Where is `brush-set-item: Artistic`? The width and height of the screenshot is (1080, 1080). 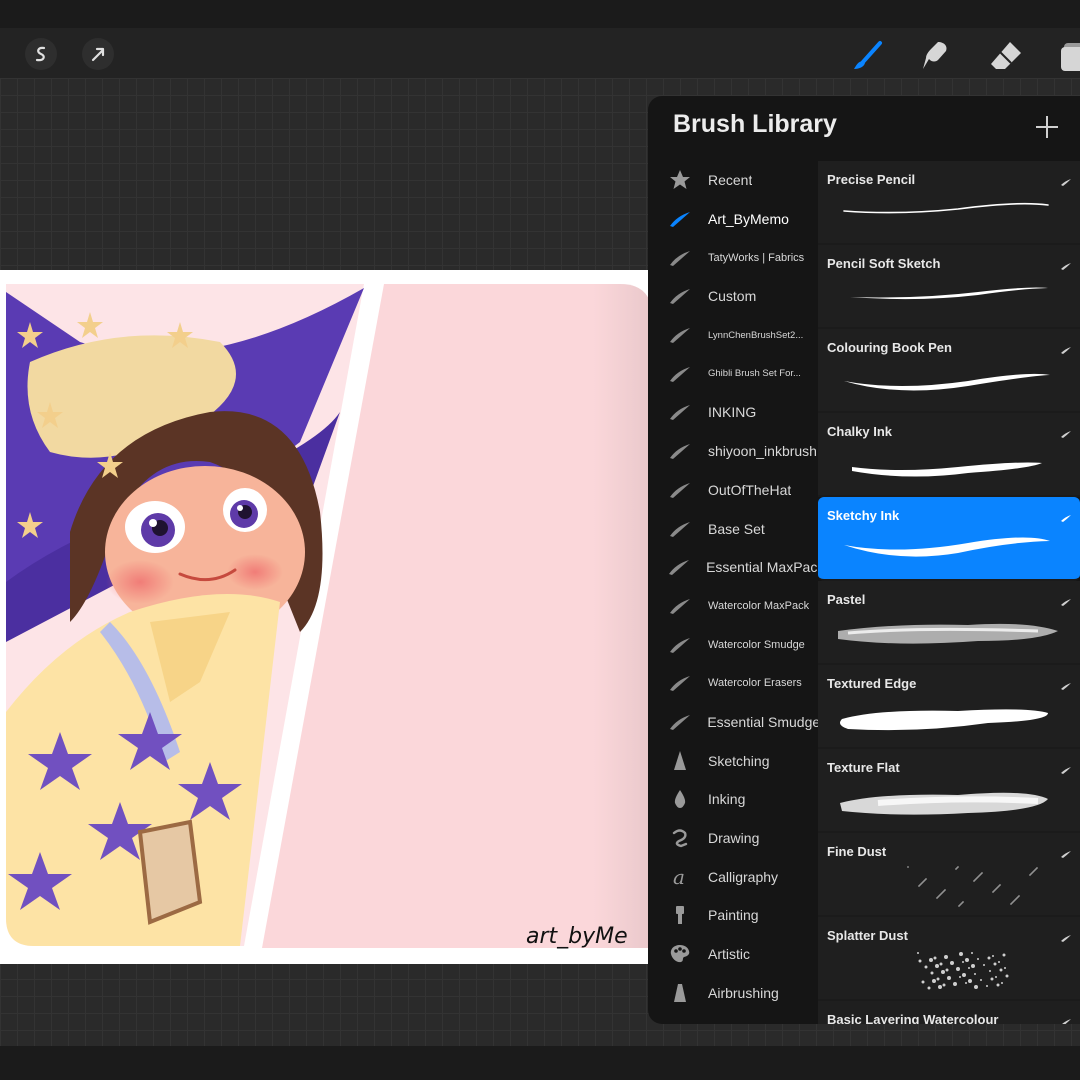 brush-set-item: Artistic is located at coordinates (733, 954).